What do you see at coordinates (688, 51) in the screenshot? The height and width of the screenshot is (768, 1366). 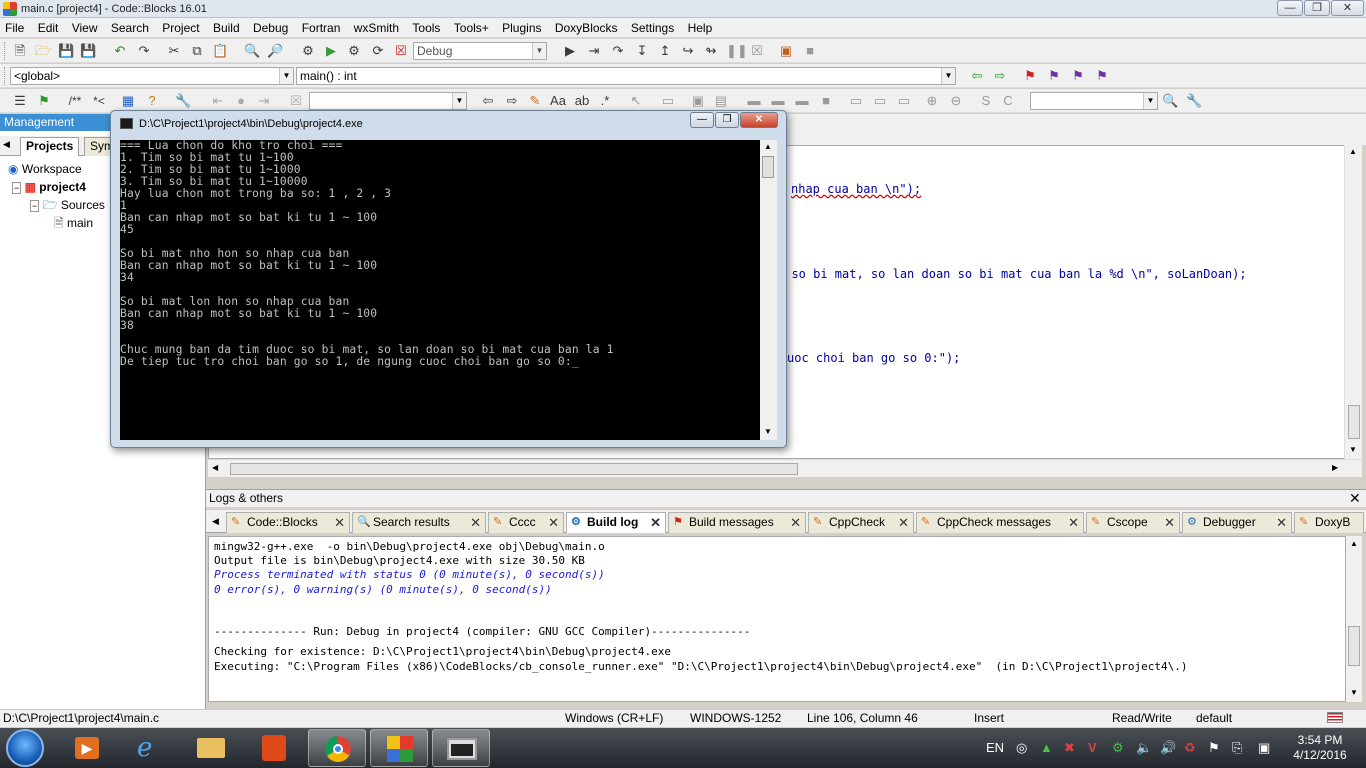 I see `next-instruction-icon: ↪` at bounding box center [688, 51].